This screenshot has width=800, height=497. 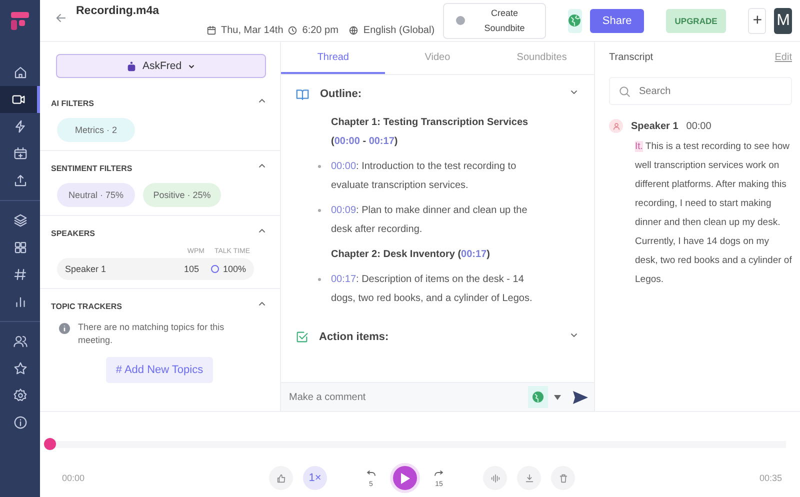 What do you see at coordinates (20, 274) in the screenshot?
I see `hashtag-icon` at bounding box center [20, 274].